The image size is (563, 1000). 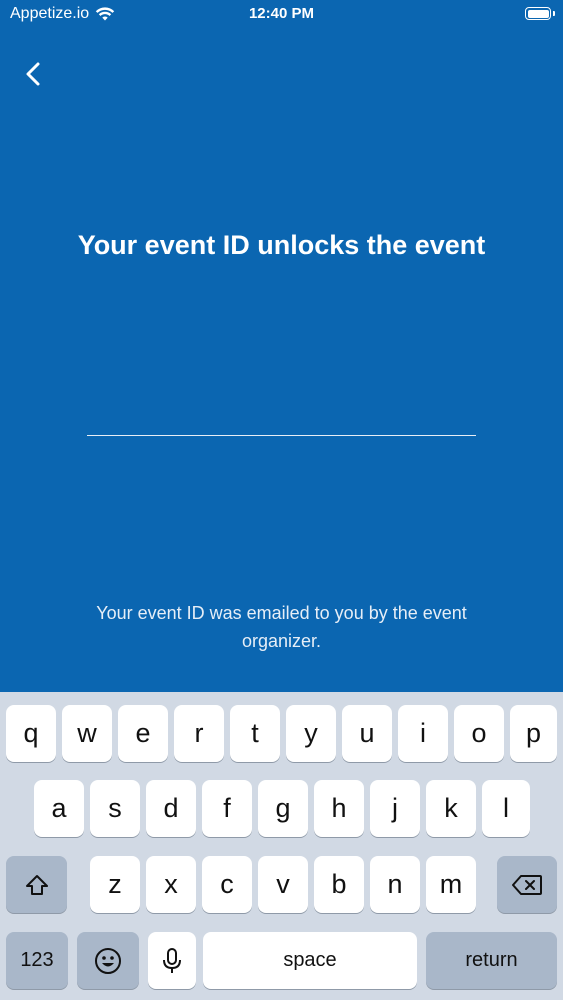 What do you see at coordinates (37, 960) in the screenshot?
I see `numbers-key: 123` at bounding box center [37, 960].